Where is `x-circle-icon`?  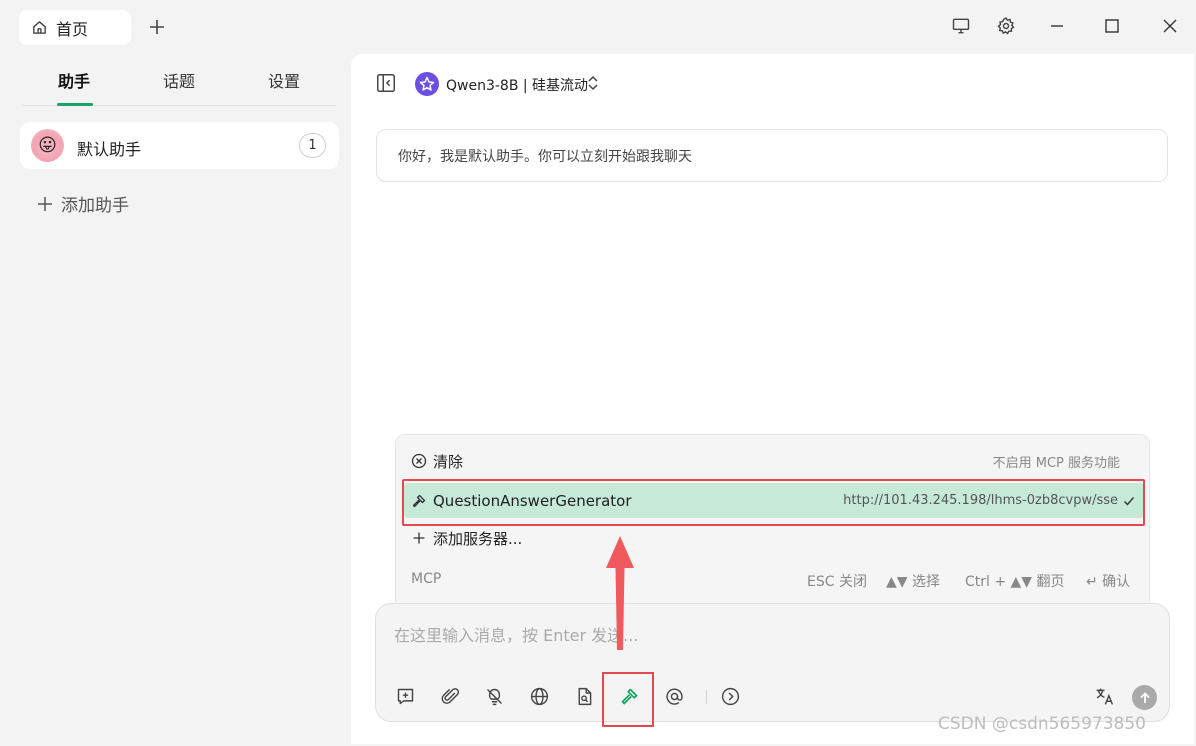
x-circle-icon is located at coordinates (419, 461).